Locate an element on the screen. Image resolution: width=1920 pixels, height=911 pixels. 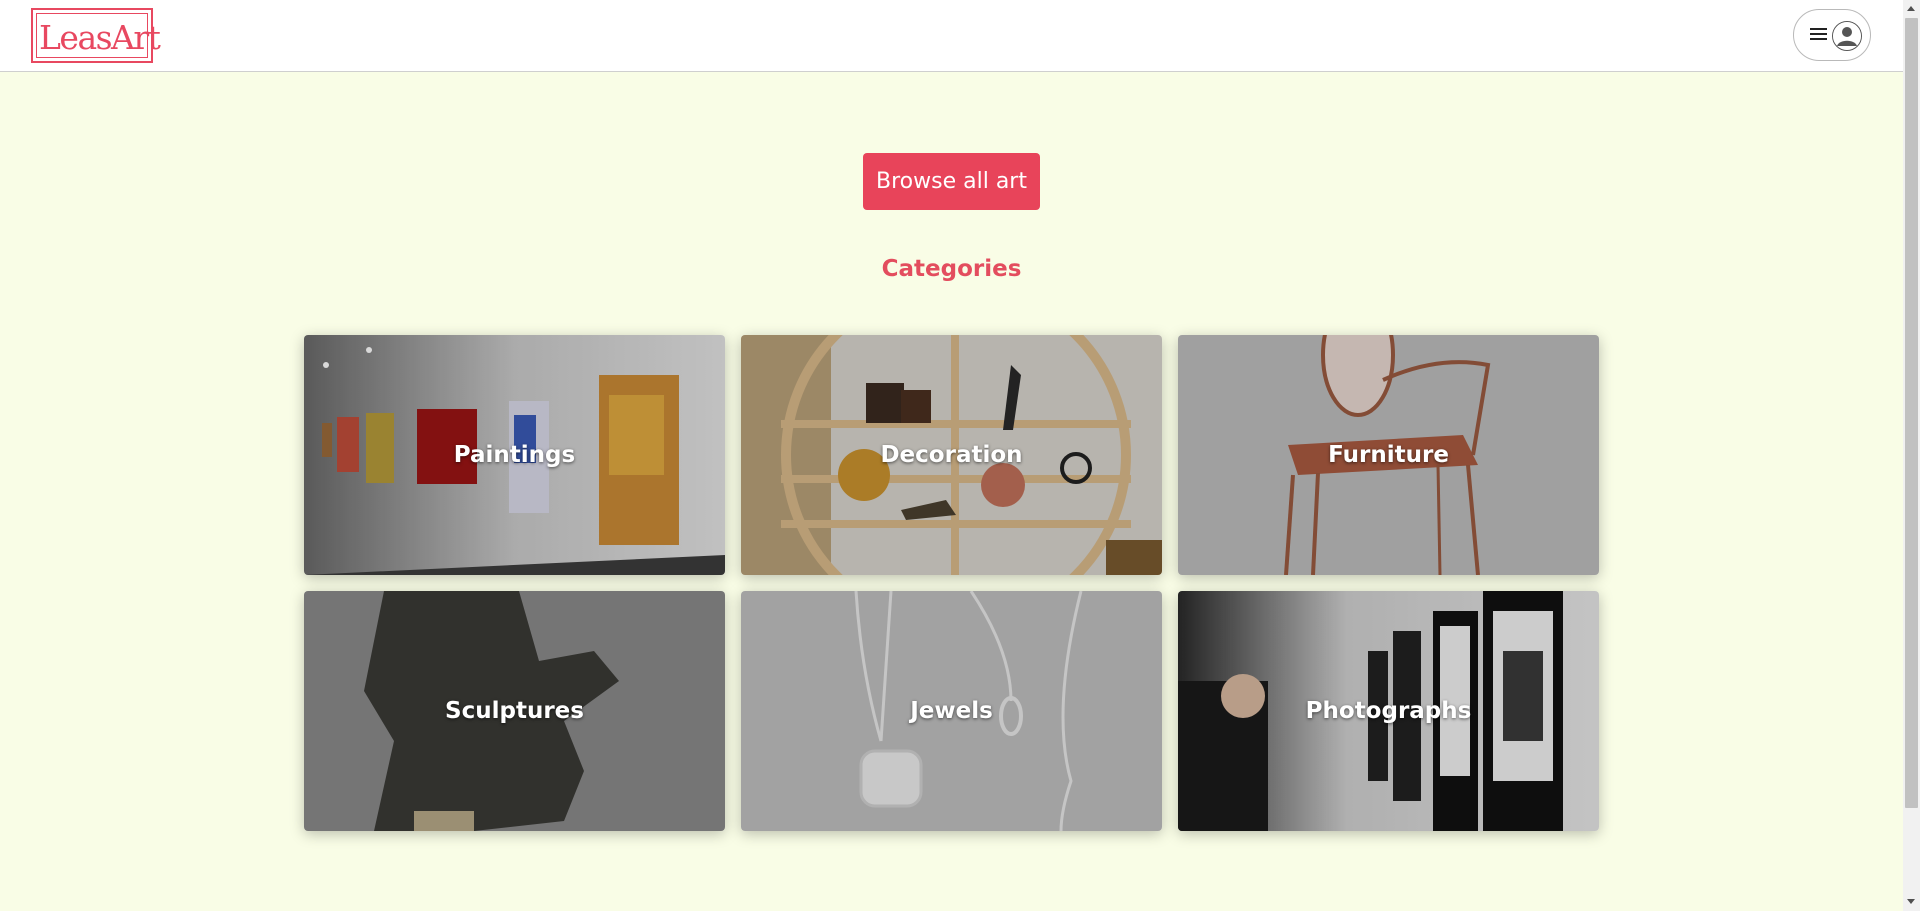
category-card-paintings: Paintings is located at coordinates (514, 455).